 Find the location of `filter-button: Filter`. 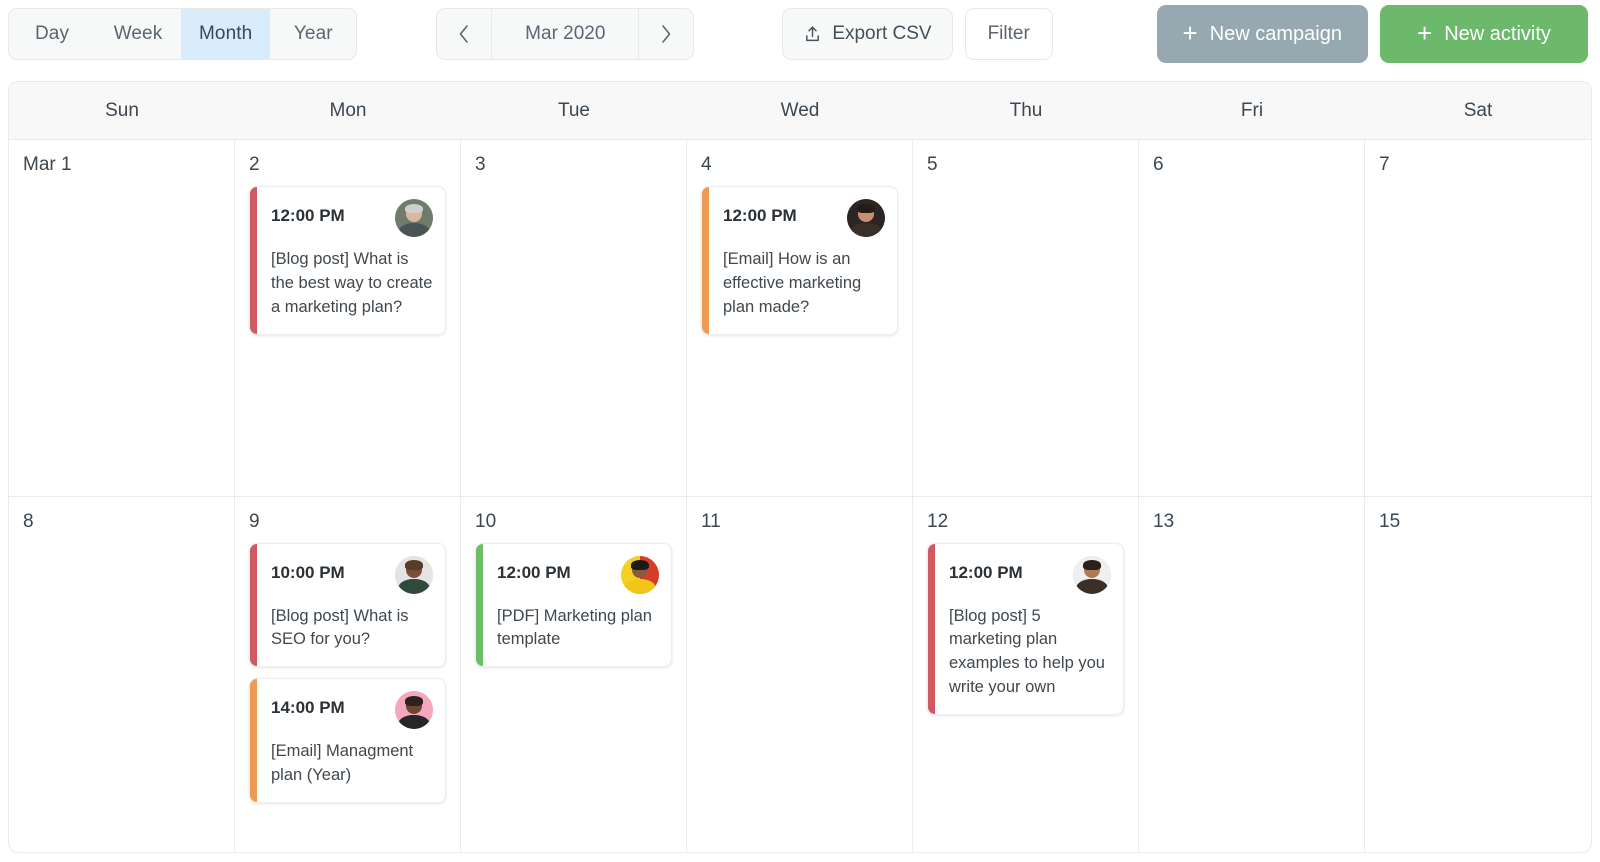

filter-button: Filter is located at coordinates (1008, 34).